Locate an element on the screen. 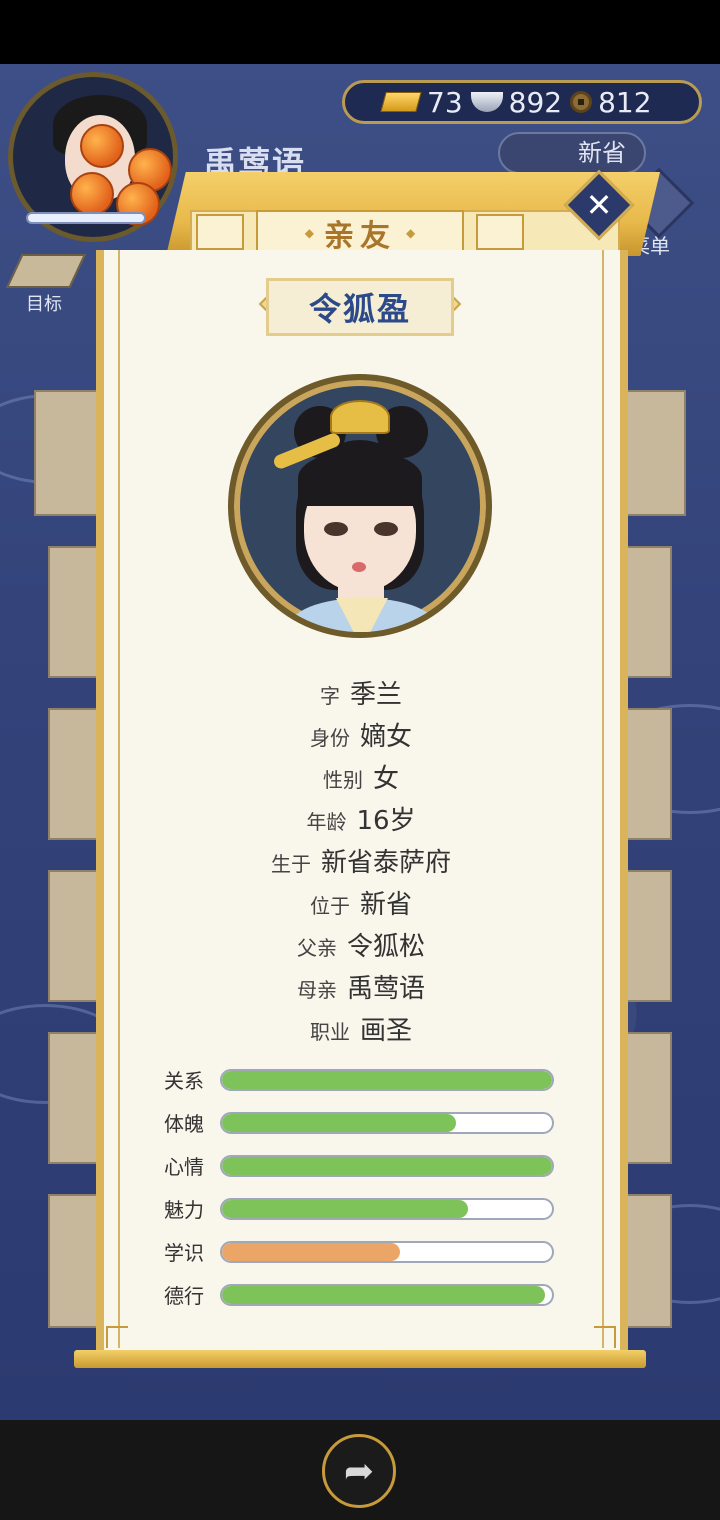  info-value: 嫡女 is located at coordinates (385, 737).